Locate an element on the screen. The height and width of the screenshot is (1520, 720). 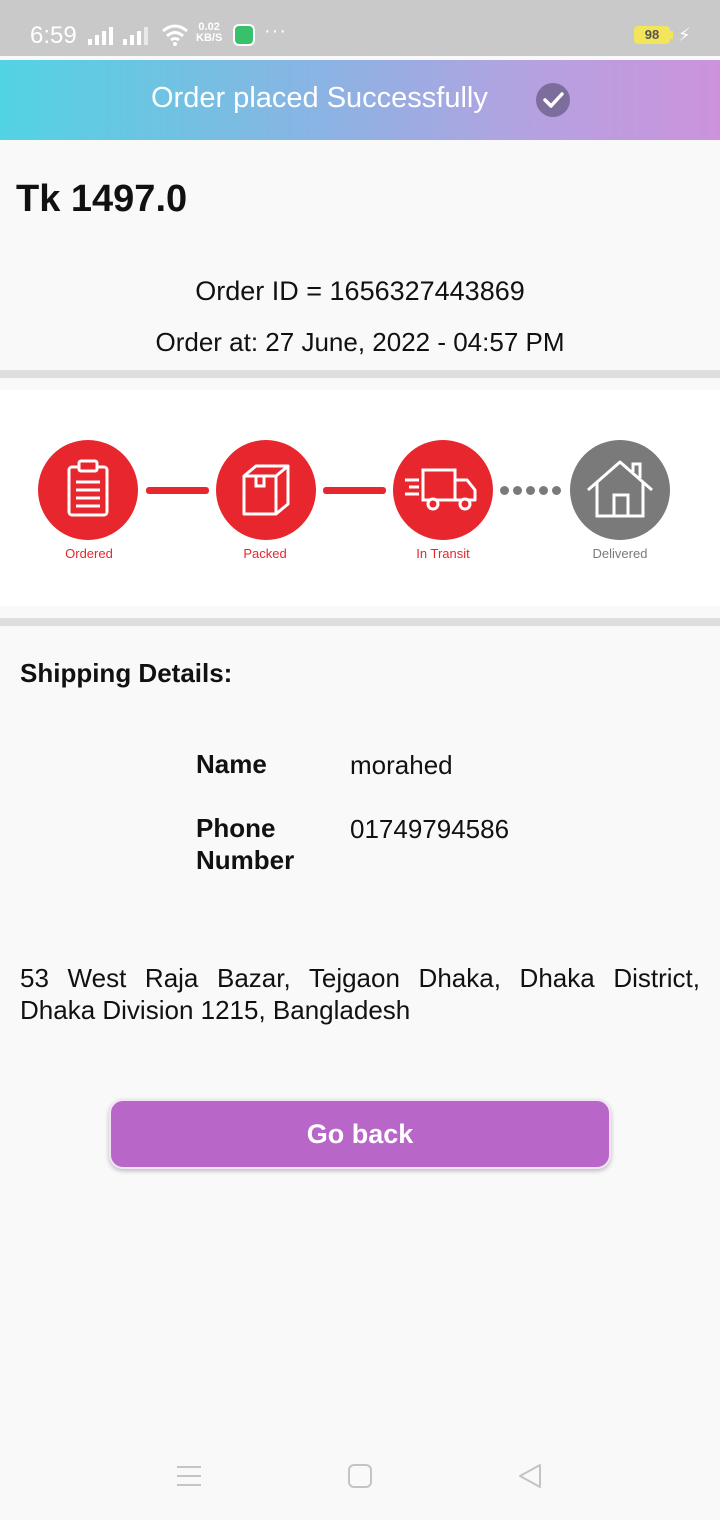
step-packed is located at coordinates (266, 490).